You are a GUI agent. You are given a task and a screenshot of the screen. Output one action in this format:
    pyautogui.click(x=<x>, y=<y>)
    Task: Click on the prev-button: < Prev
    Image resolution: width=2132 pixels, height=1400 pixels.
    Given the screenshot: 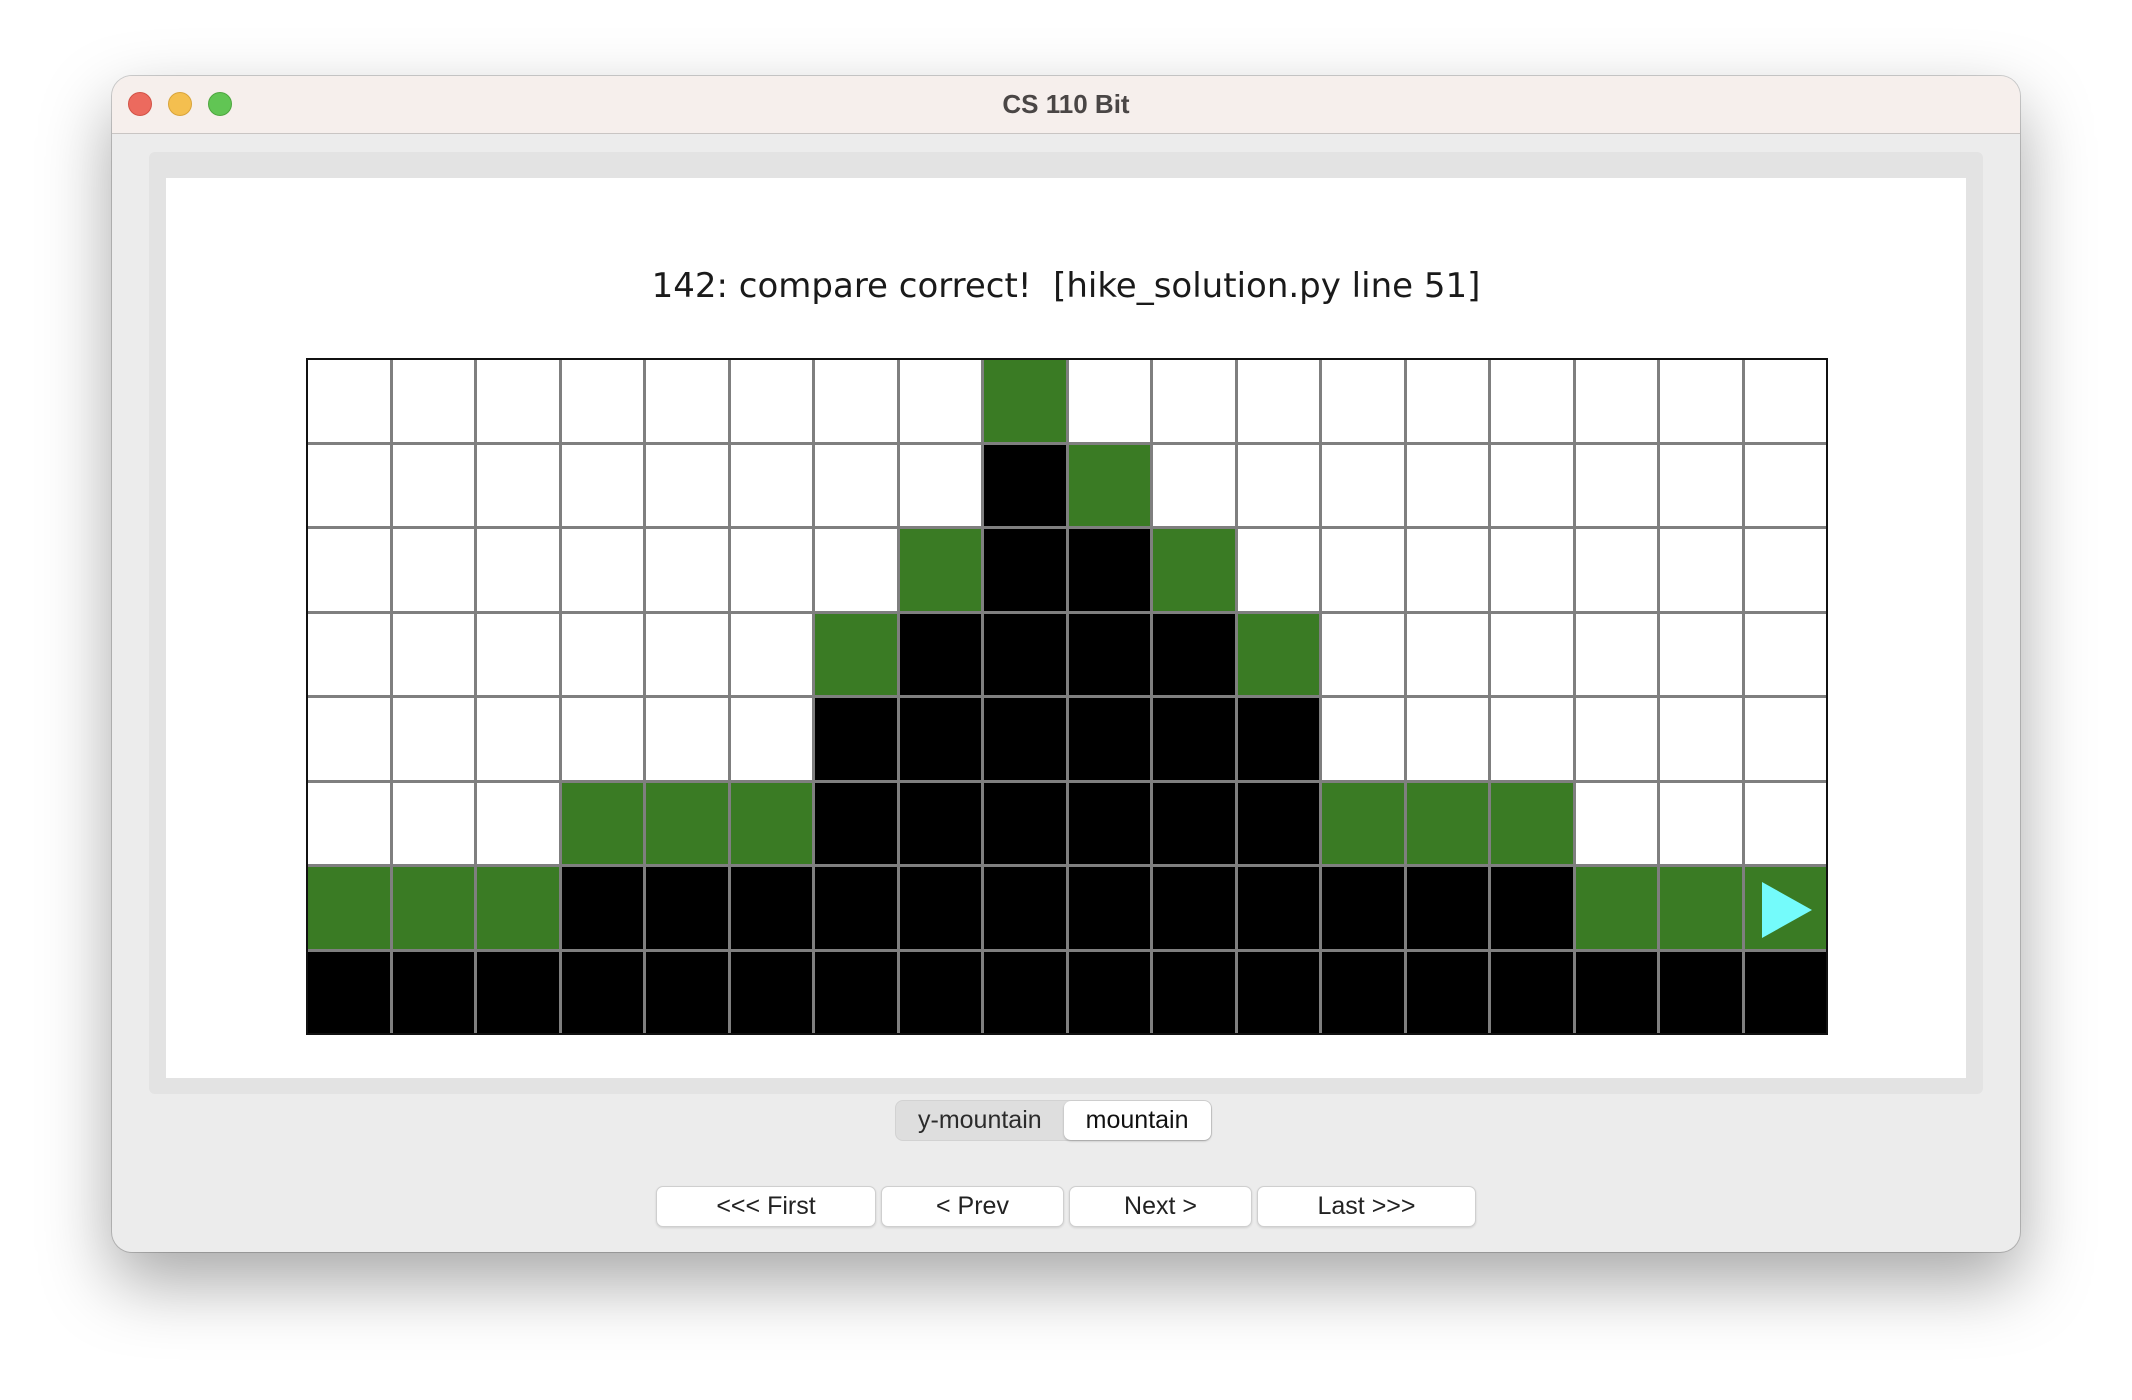 What is the action you would take?
    pyautogui.click(x=972, y=1206)
    